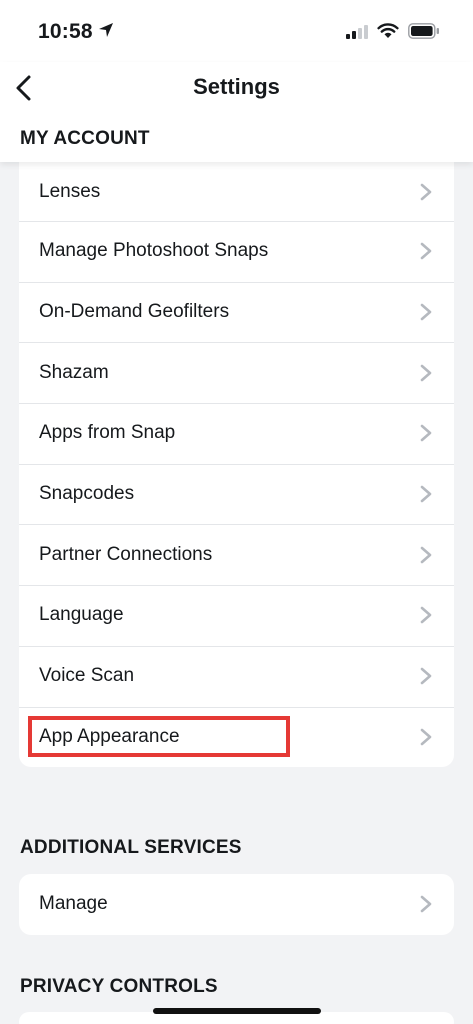  Describe the element at coordinates (109, 736) in the screenshot. I see `row-label: App Appearance` at that location.